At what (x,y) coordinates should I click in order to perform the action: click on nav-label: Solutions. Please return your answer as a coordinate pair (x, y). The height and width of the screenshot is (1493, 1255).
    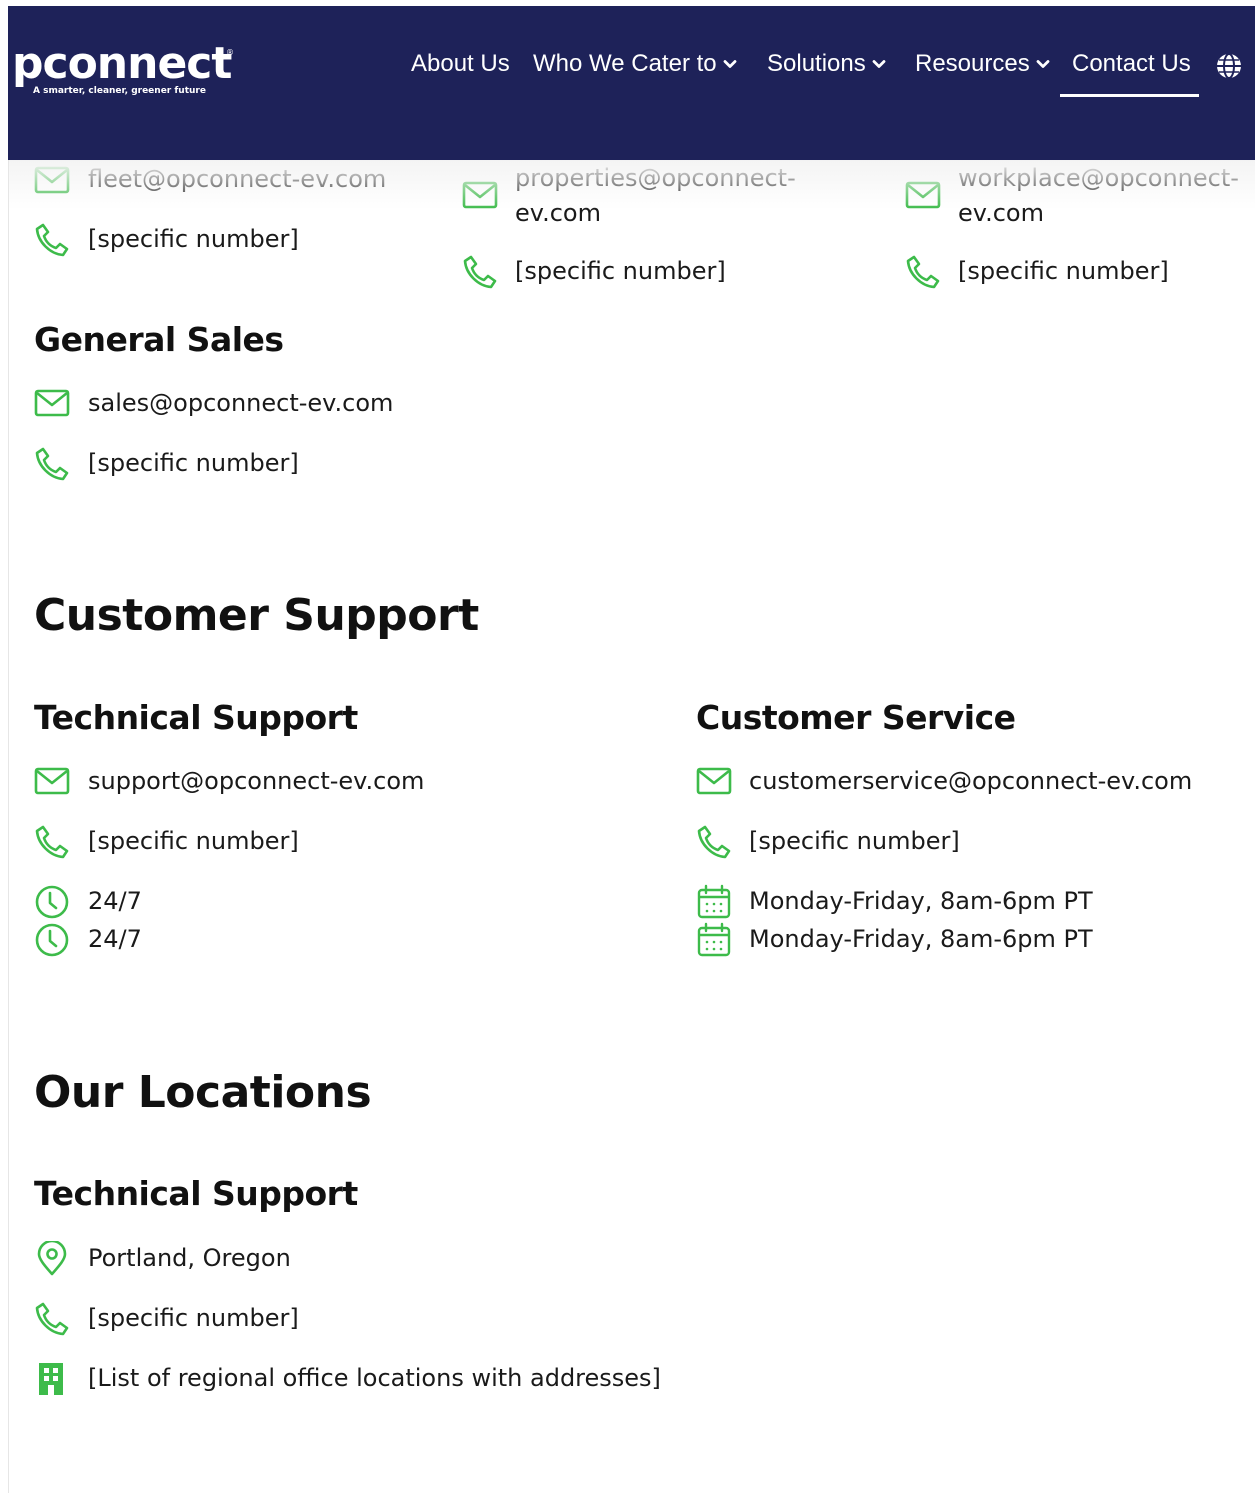
    Looking at the image, I should click on (816, 63).